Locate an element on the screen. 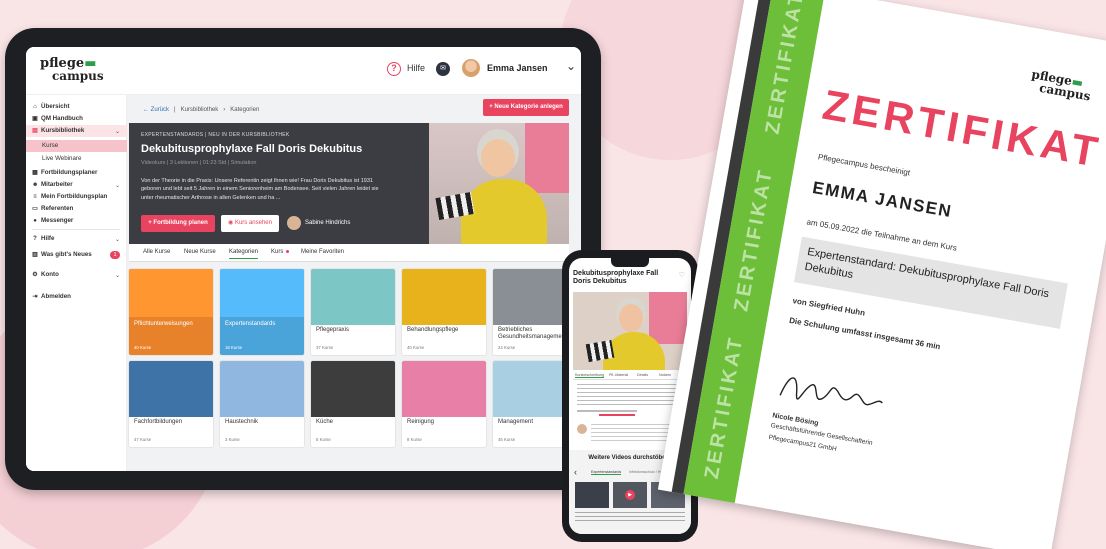 This screenshot has height=549, width=1106. sidebar-item-uebersicht: ⌂ Übersicht is located at coordinates (50, 106).